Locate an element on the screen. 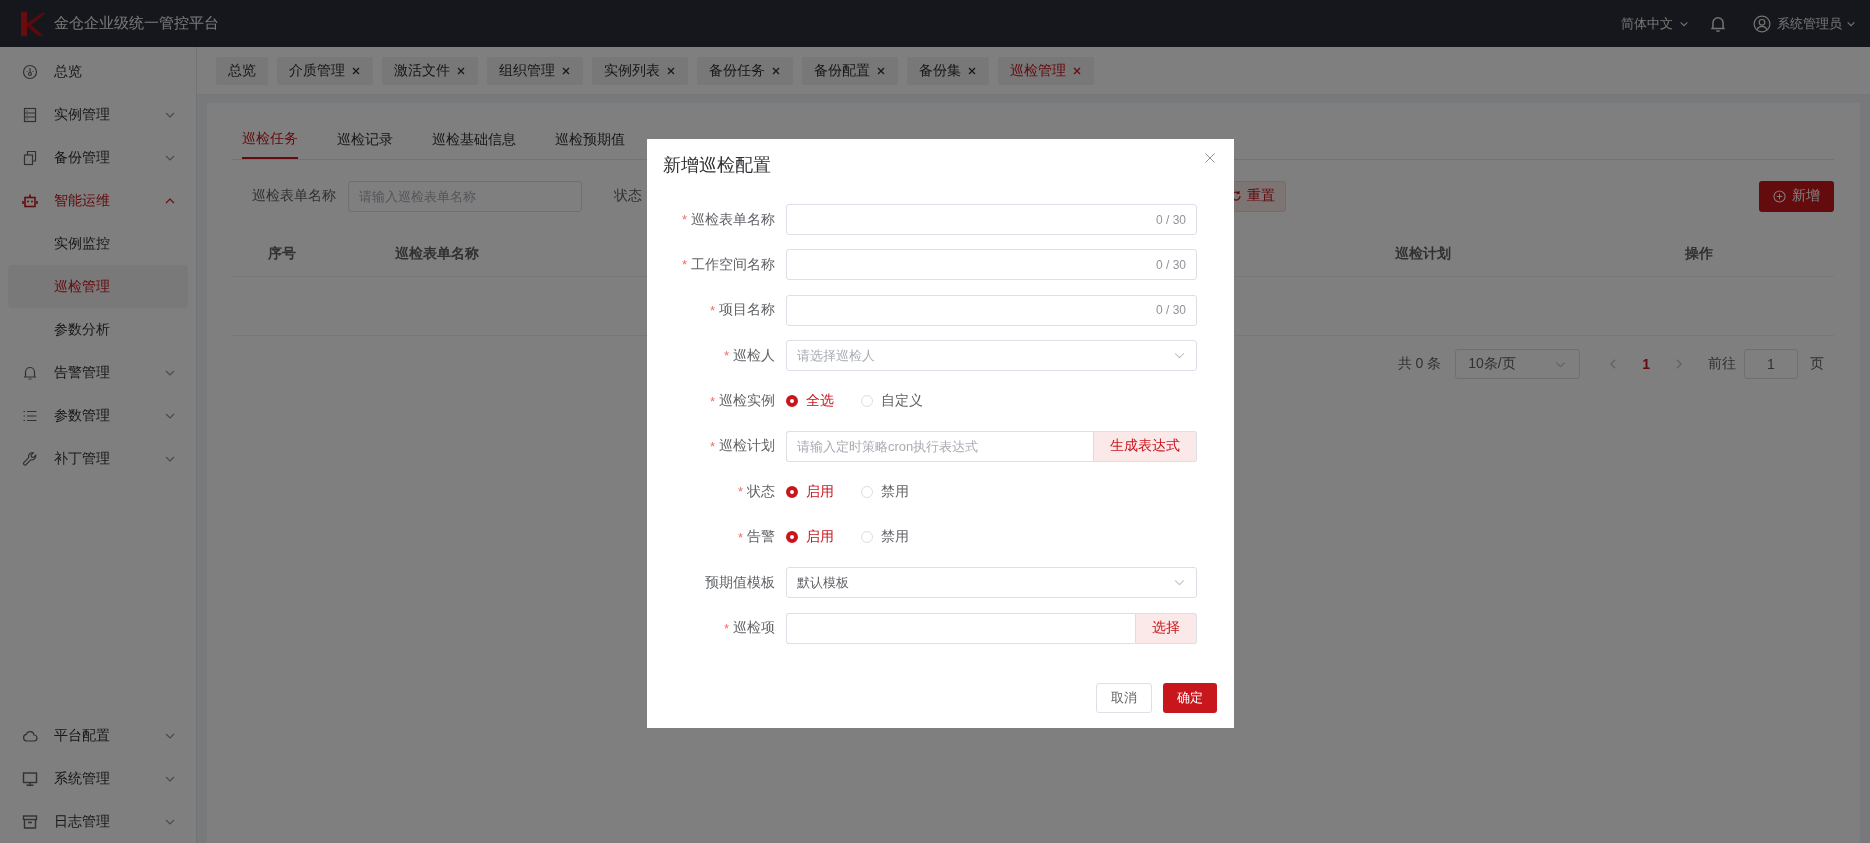 Image resolution: width=1870 pixels, height=843 pixels. app-title: 金仓企业级统一管控平台 is located at coordinates (136, 23).